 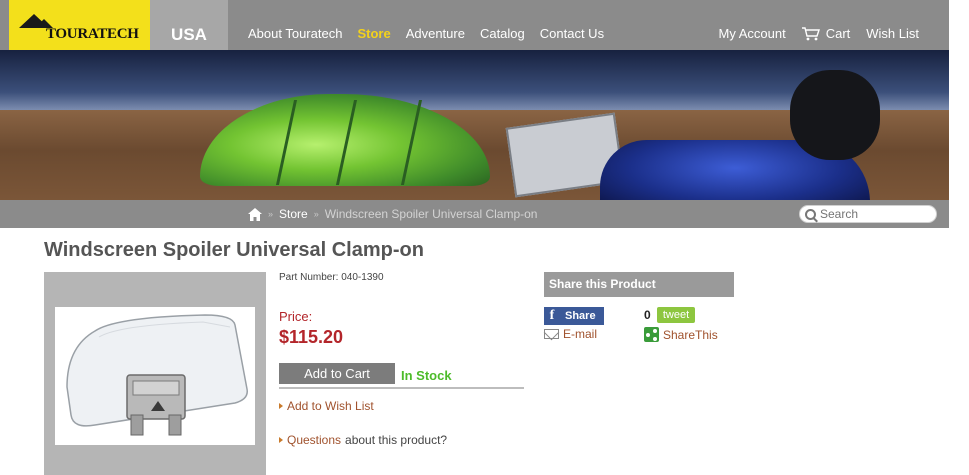 What do you see at coordinates (552, 315) in the screenshot?
I see `facebook-icon: f` at bounding box center [552, 315].